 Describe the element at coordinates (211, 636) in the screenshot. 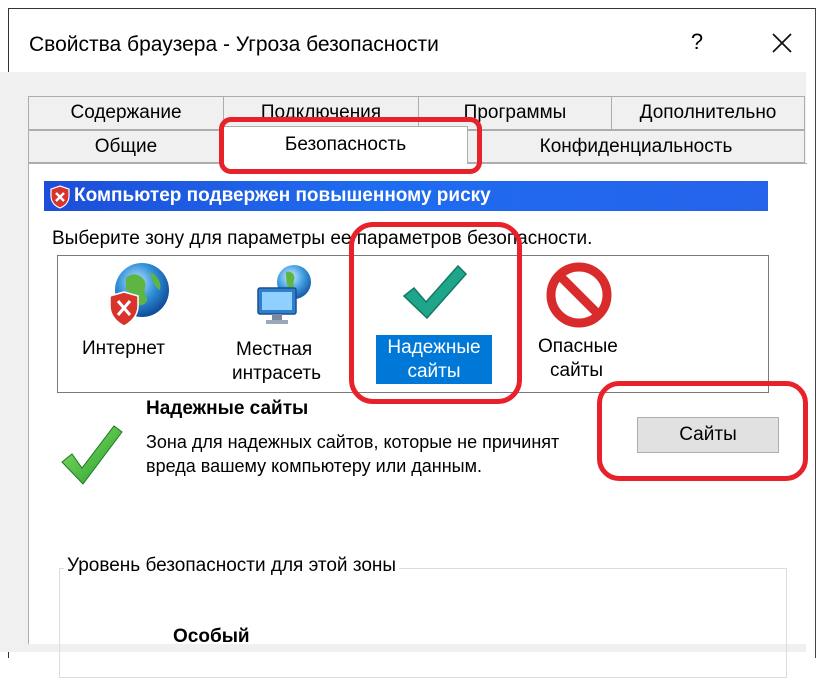

I see `security-level-value: Особый` at that location.